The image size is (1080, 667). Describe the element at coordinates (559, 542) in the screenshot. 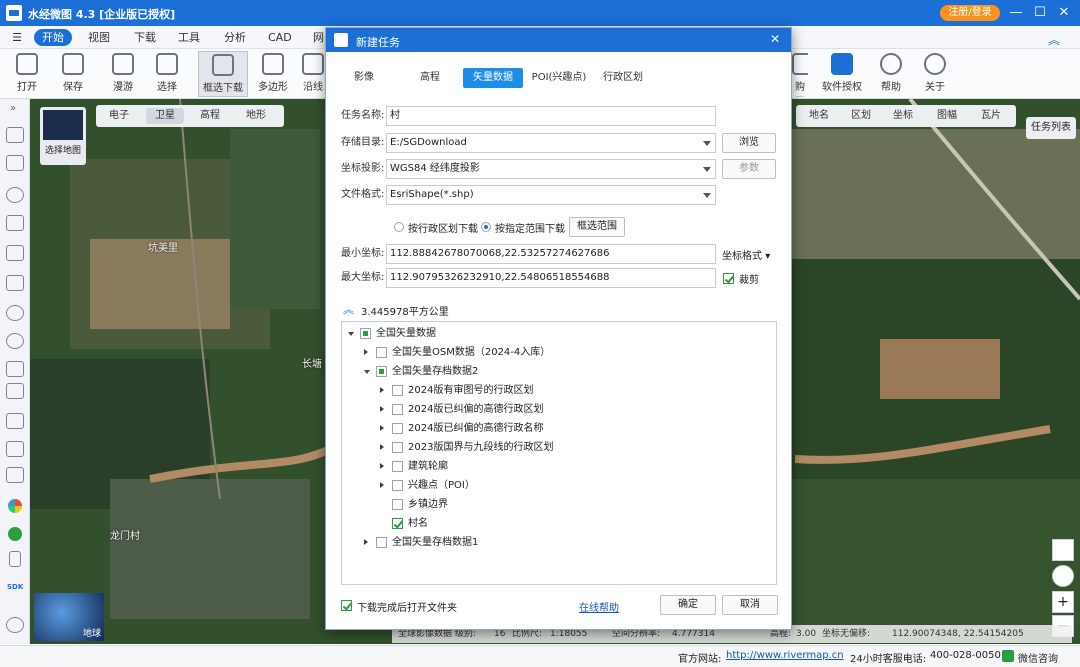

I see `tree-node: 全国矢量存档数据1` at that location.